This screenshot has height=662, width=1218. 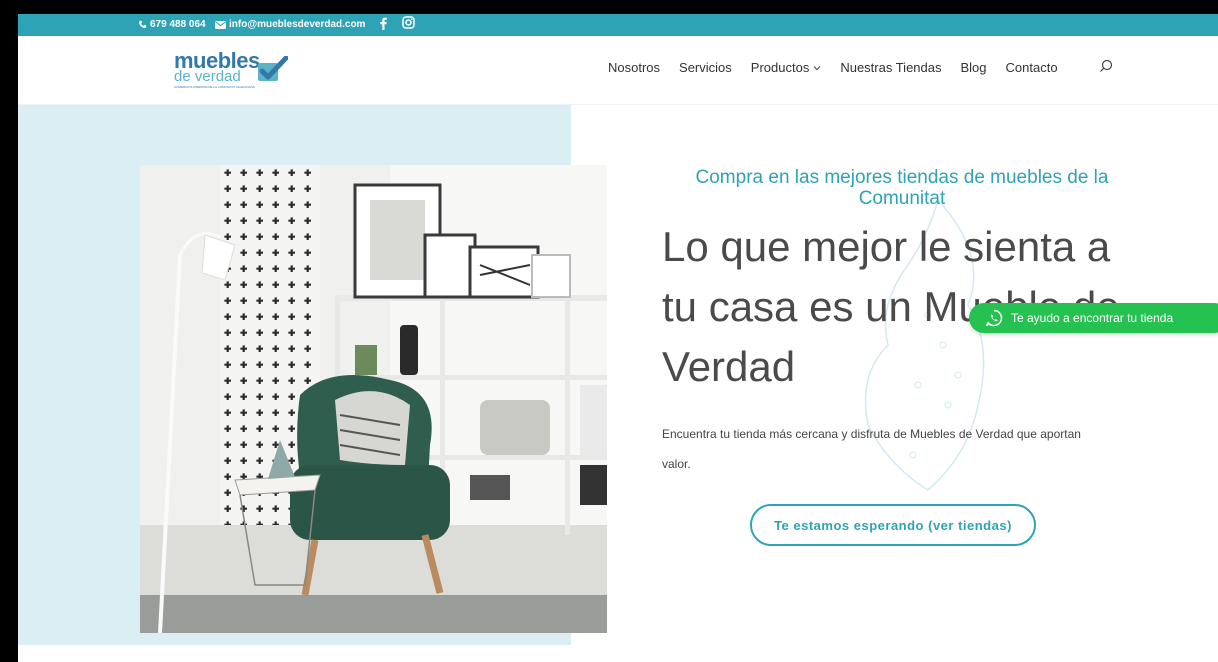 I want to click on nav-item-contacto: Contacto, so click(x=1032, y=67).